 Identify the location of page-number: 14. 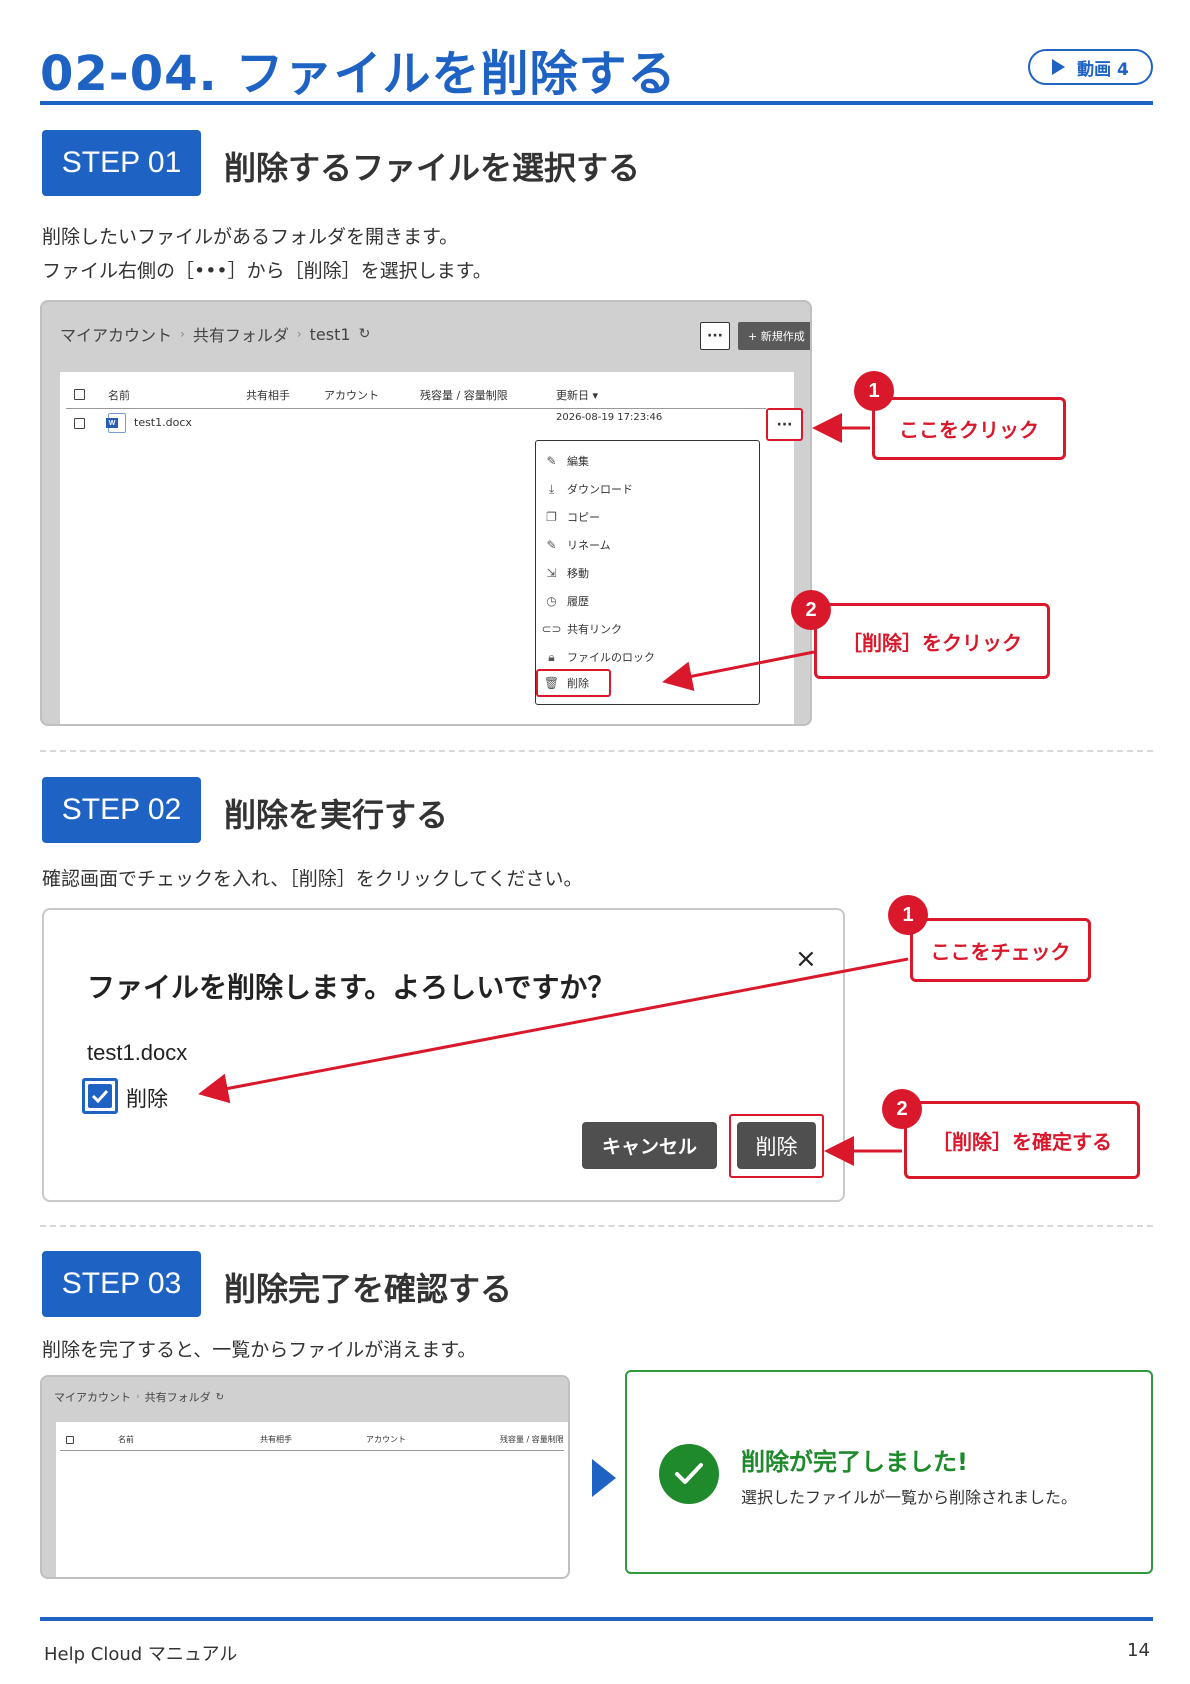
(1138, 1650).